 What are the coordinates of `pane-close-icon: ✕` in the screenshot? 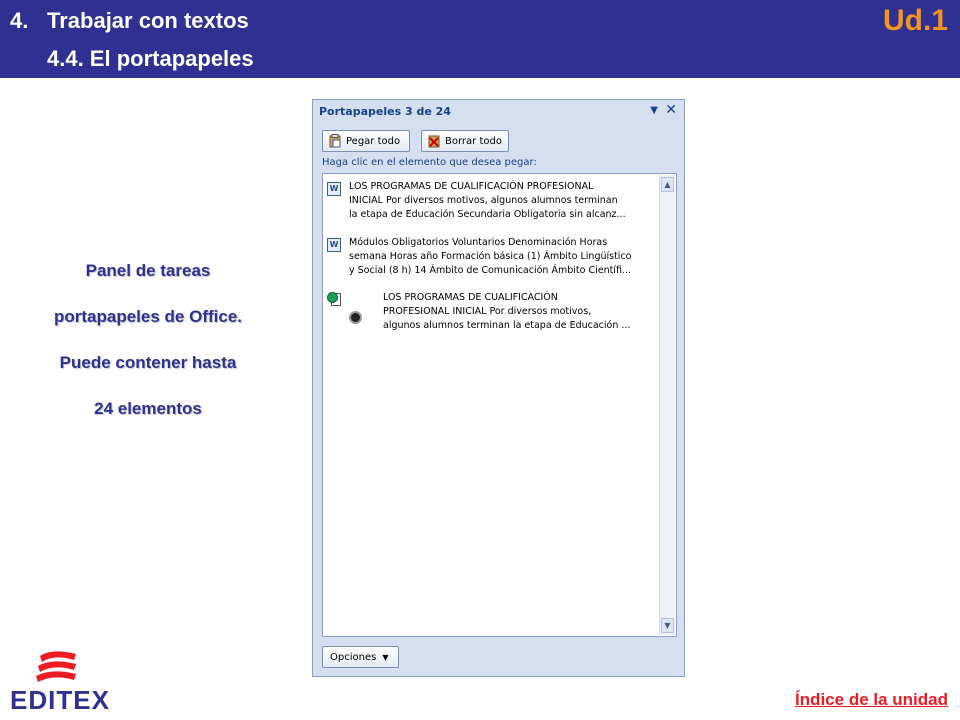 It's located at (671, 110).